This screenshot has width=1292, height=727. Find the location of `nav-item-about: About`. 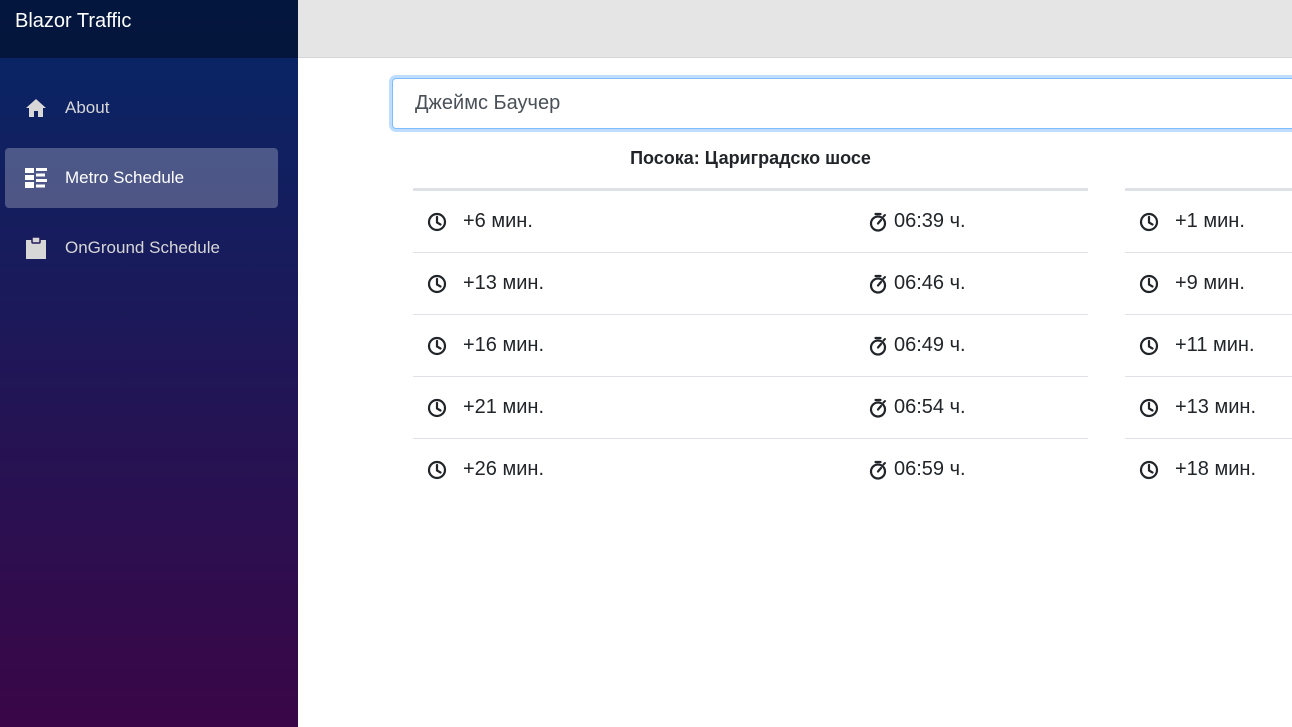

nav-item-about: About is located at coordinates (141, 108).